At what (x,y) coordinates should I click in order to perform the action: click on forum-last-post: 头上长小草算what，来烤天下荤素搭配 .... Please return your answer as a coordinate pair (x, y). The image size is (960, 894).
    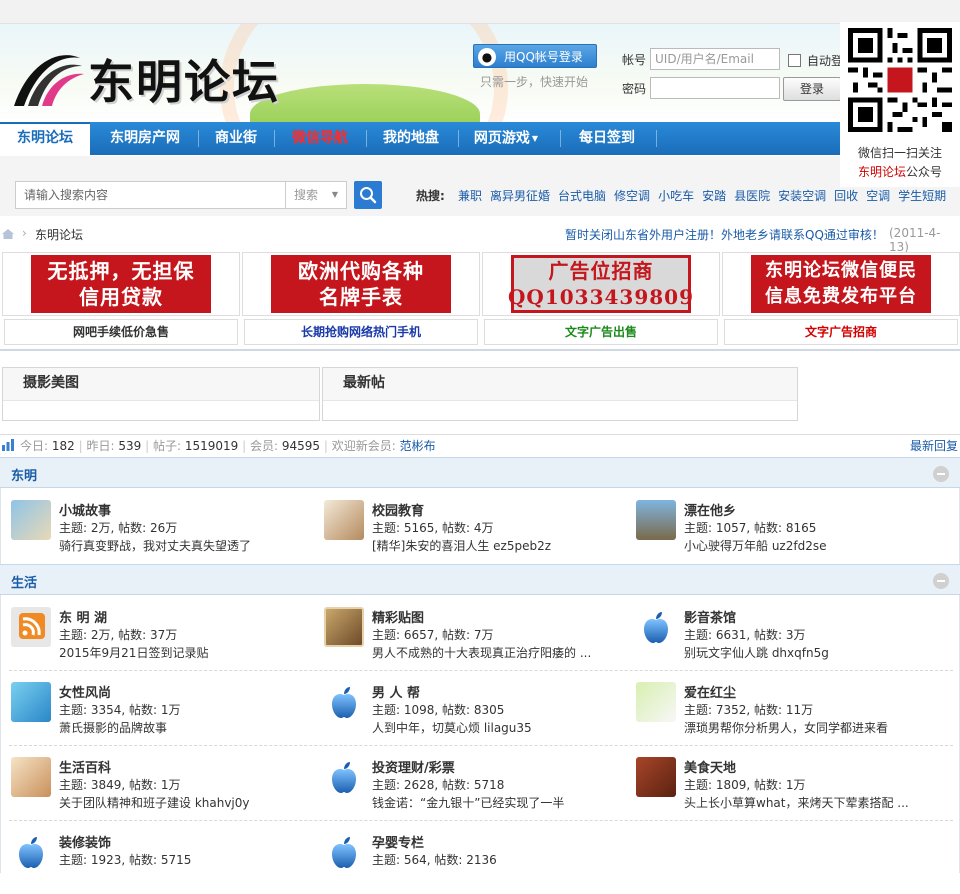
    Looking at the image, I should click on (809, 802).